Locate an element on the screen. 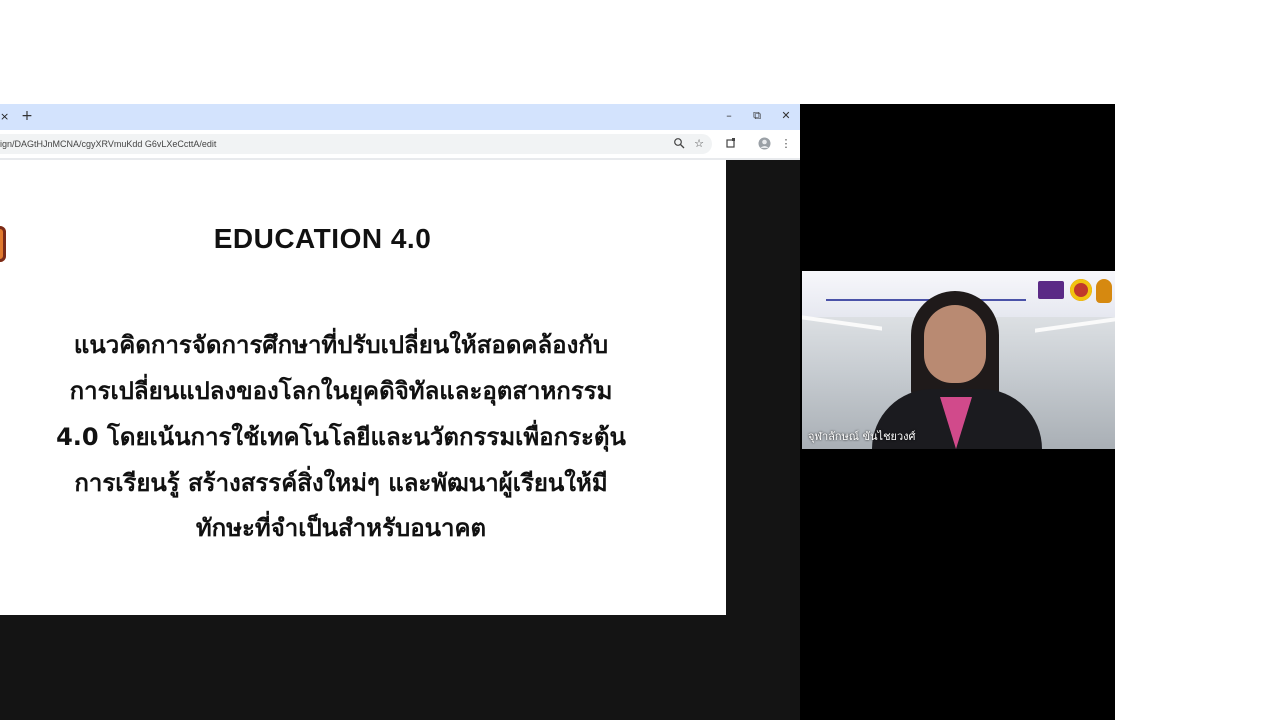 This screenshot has height=720, width=1280. speaker-face is located at coordinates (955, 344).